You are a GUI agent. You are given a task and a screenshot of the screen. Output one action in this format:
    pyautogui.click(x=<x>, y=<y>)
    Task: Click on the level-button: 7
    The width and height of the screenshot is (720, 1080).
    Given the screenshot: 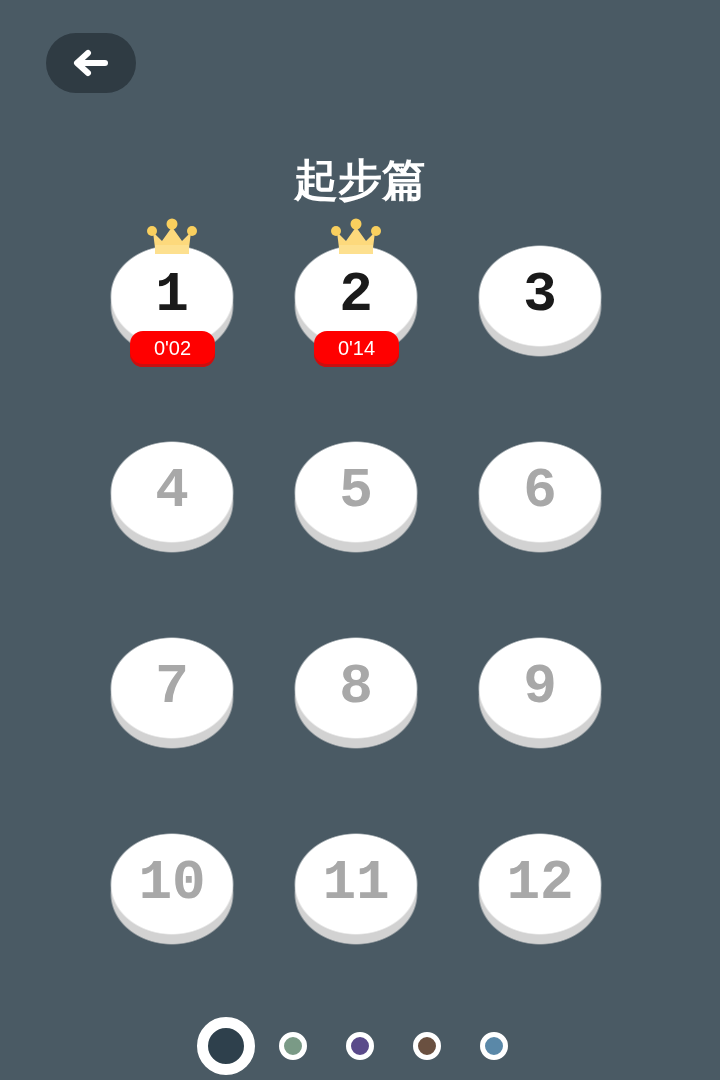 What is the action you would take?
    pyautogui.click(x=172, y=693)
    